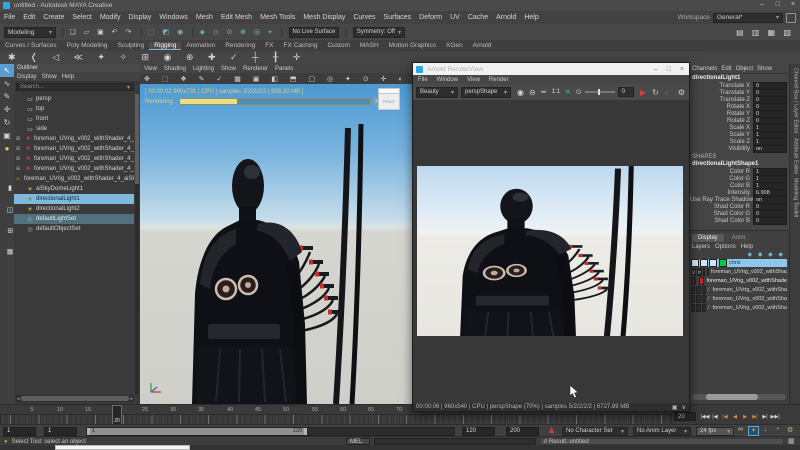  I want to click on audio-mute-icon: ♩, so click(668, 92).